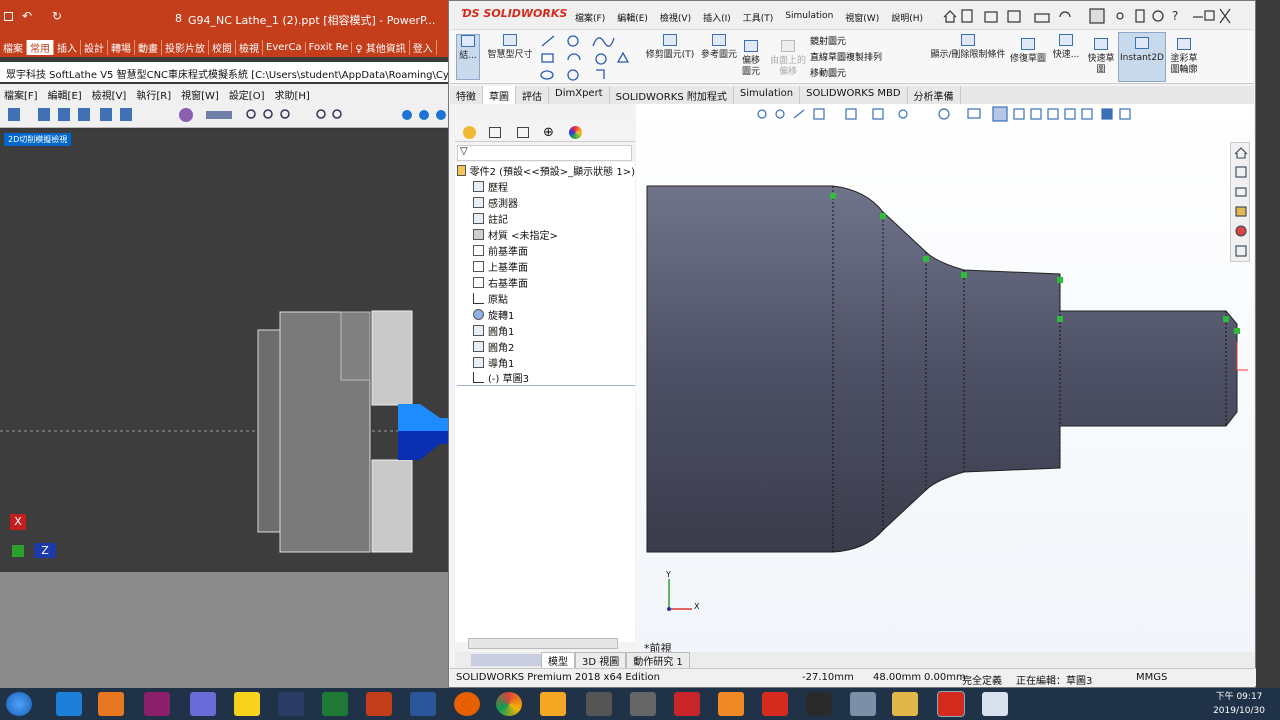  I want to click on sw-menu-file: 檔案(F), so click(590, 17).